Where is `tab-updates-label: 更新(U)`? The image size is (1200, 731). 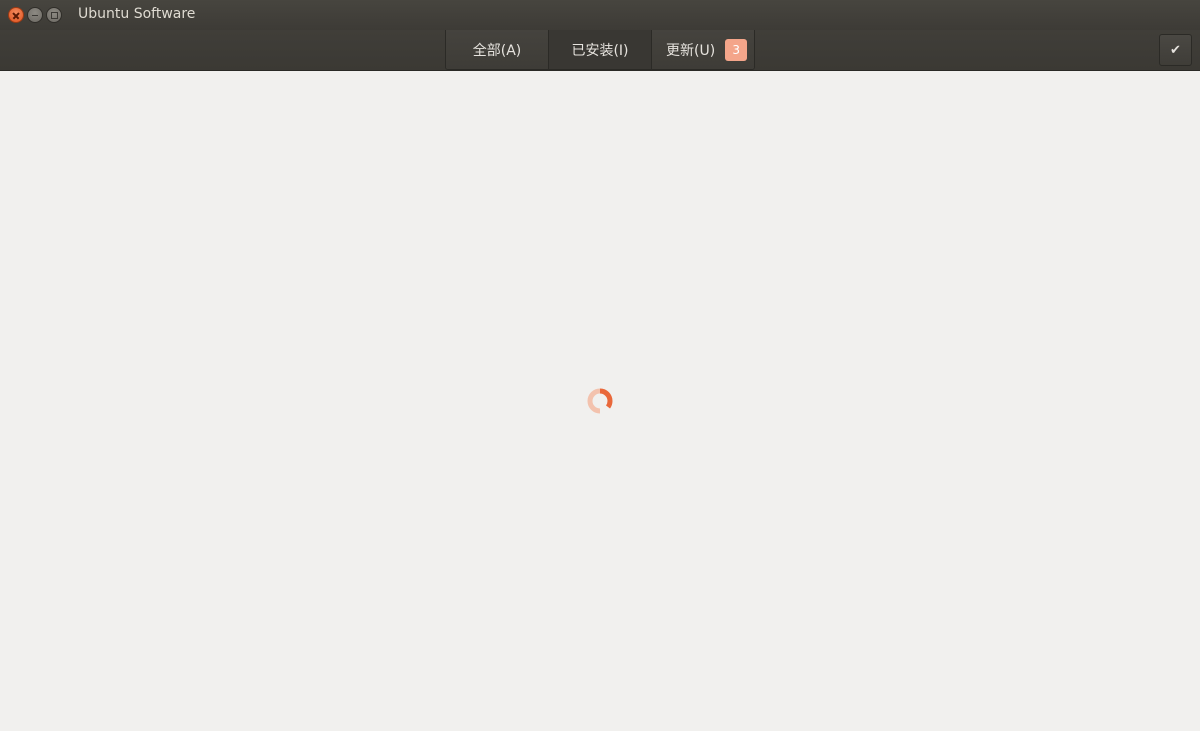
tab-updates-label: 更新(U) is located at coordinates (691, 50).